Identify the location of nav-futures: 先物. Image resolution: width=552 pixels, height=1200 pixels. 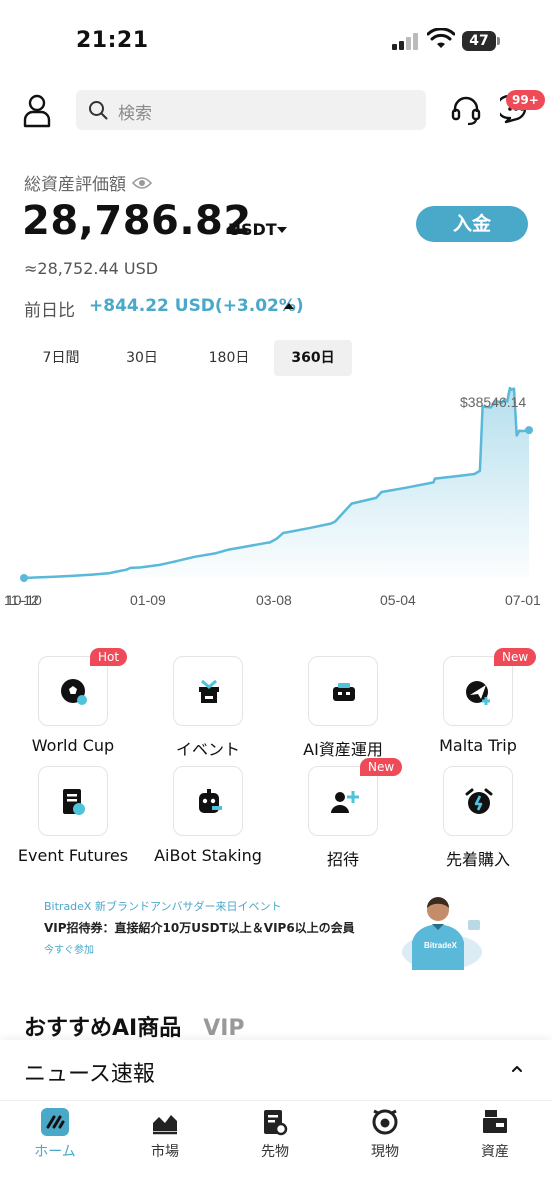
(275, 1135).